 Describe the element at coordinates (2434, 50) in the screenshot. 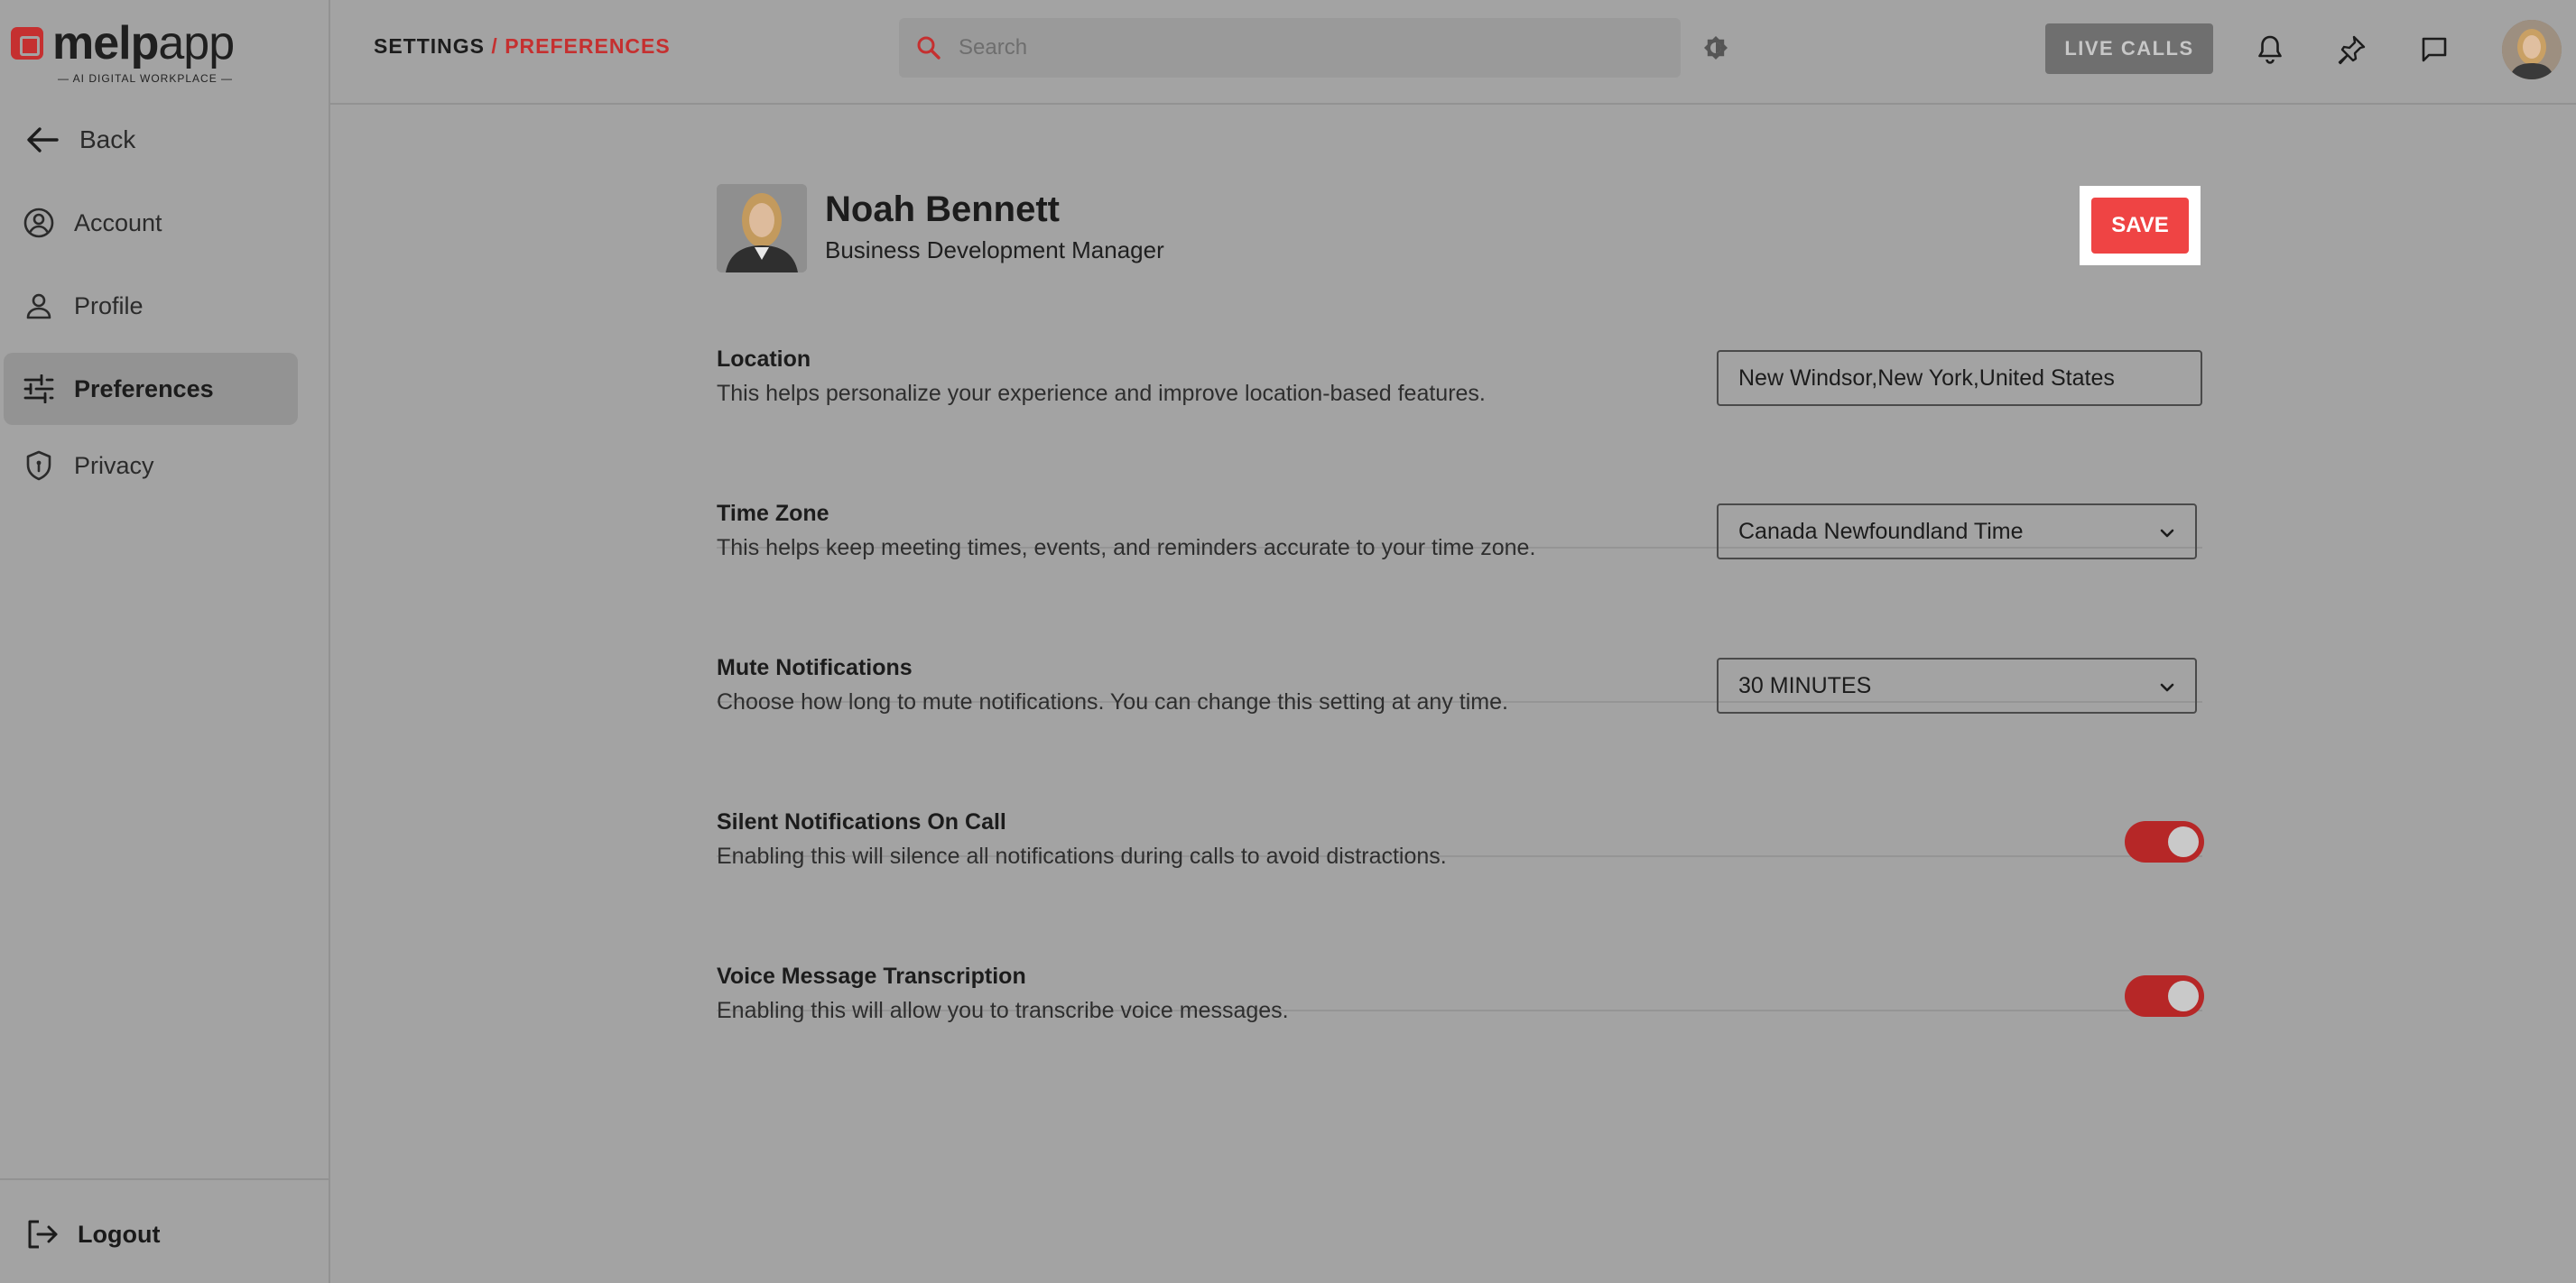

I see `chat-icon` at that location.